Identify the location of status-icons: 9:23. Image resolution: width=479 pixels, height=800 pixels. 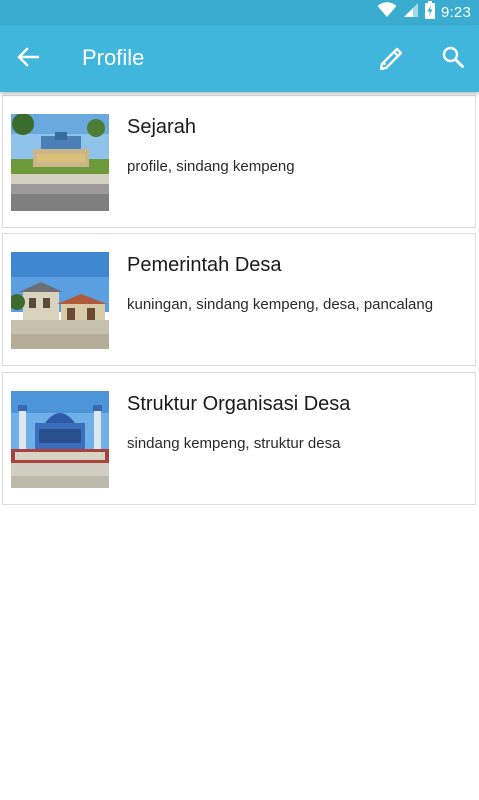
(424, 12).